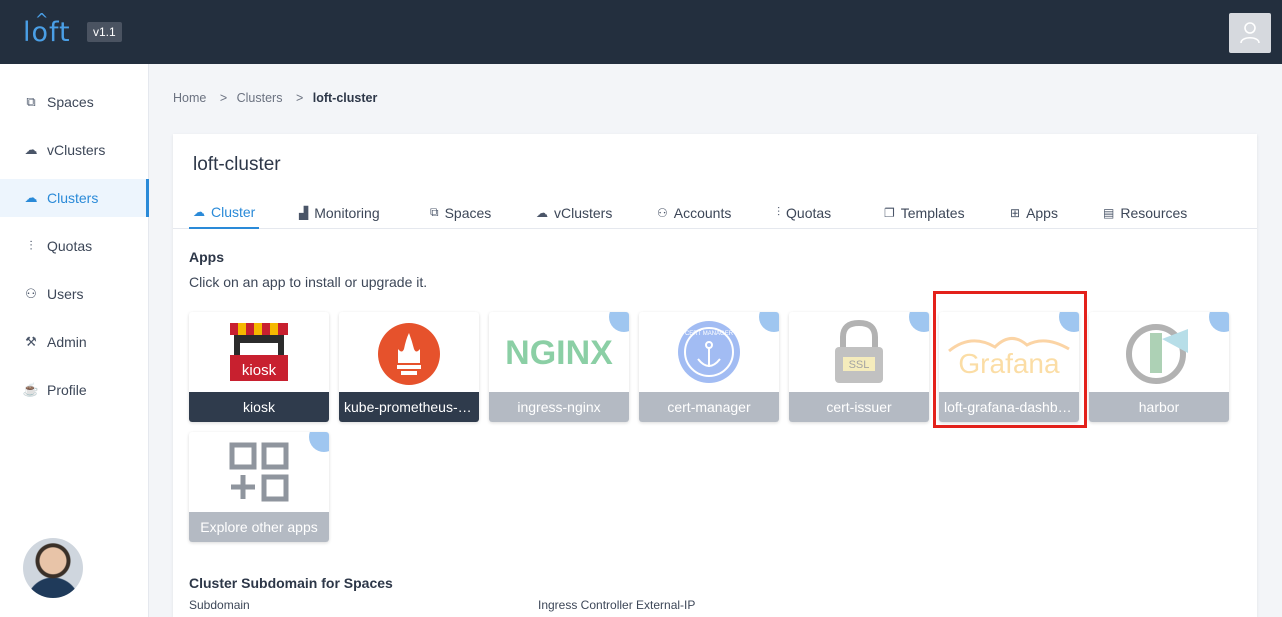  I want to click on svg-text: SSL, so click(859, 365).